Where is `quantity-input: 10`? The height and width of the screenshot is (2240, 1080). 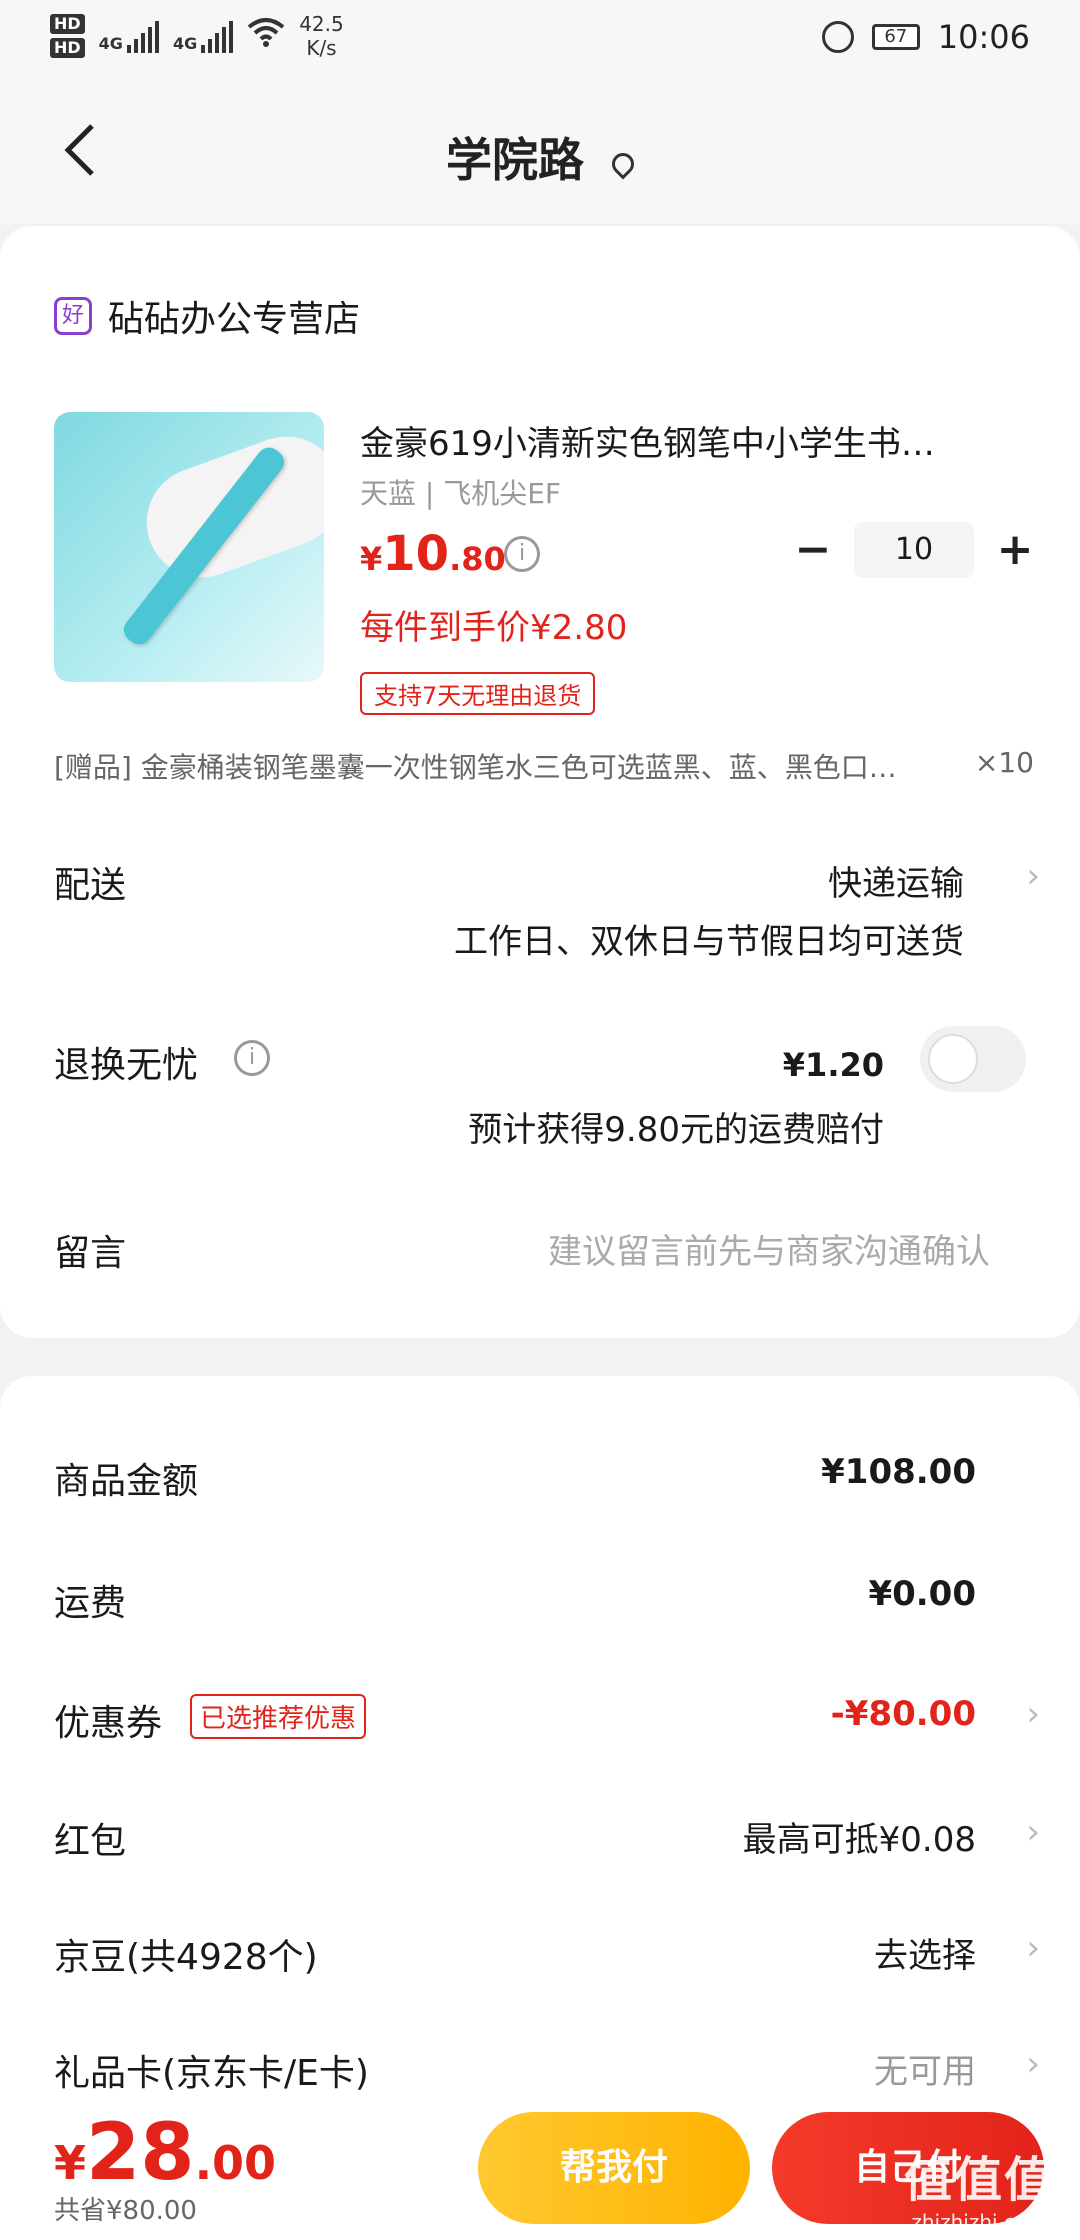 quantity-input: 10 is located at coordinates (914, 550).